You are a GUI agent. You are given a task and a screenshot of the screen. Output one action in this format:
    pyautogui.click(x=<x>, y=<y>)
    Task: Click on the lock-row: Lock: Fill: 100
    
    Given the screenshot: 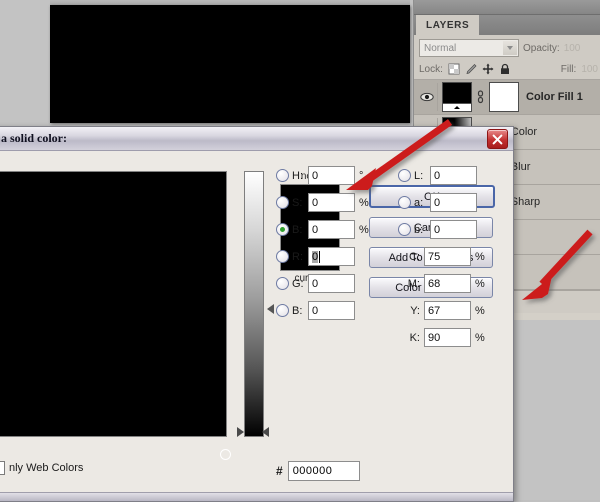 What is the action you would take?
    pyautogui.click(x=507, y=69)
    